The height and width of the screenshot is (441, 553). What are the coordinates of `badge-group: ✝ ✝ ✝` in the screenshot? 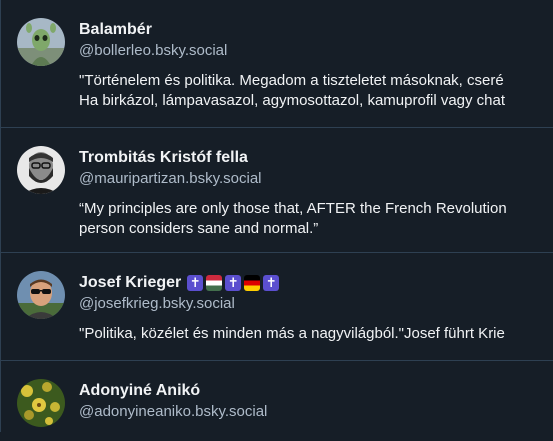 It's located at (234, 285).